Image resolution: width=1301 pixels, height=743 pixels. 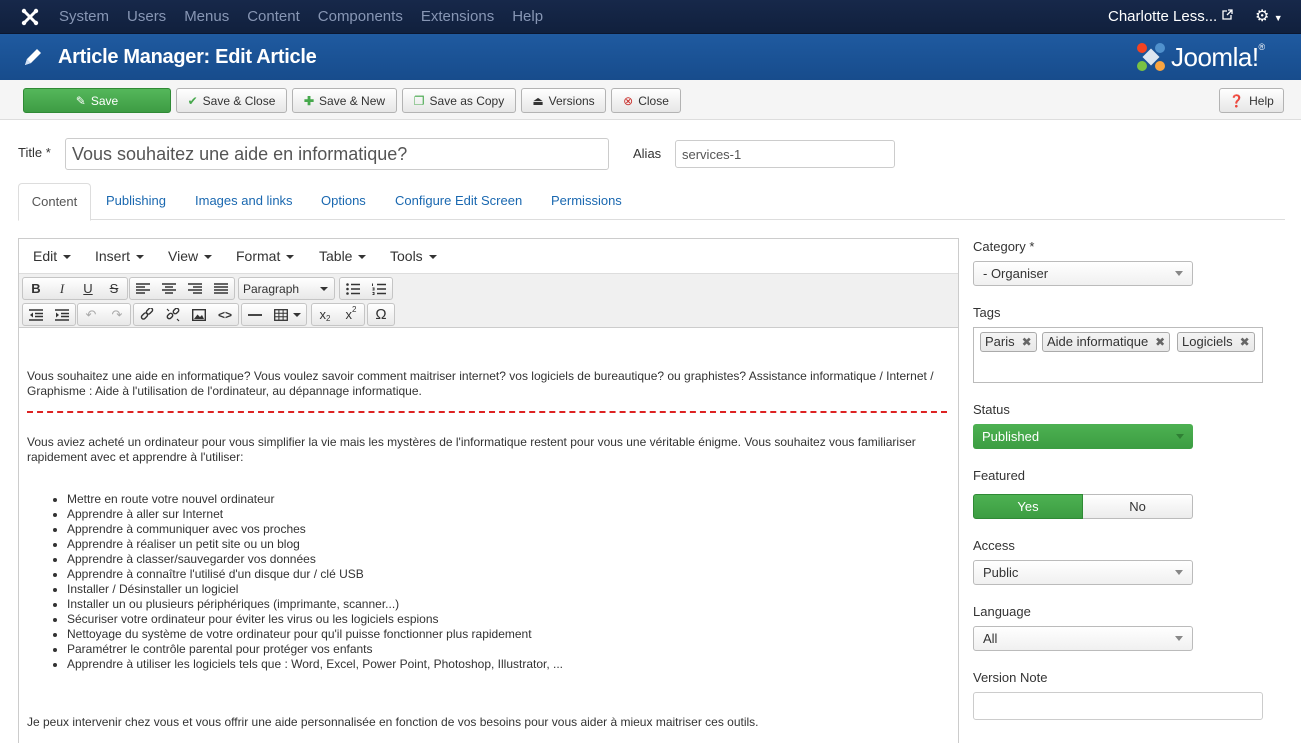 What do you see at coordinates (563, 100) in the screenshot?
I see `versions-button: ⏏ Versions` at bounding box center [563, 100].